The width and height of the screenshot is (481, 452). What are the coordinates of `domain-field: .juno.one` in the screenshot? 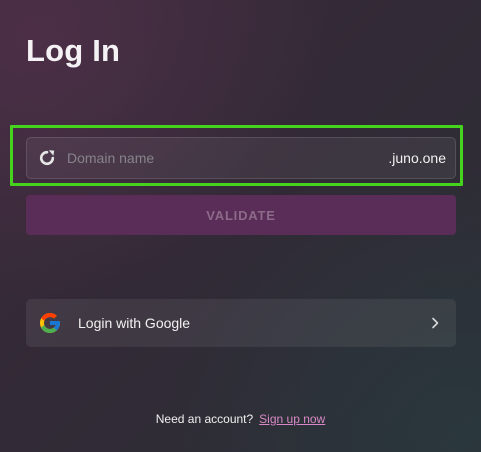 It's located at (241, 158).